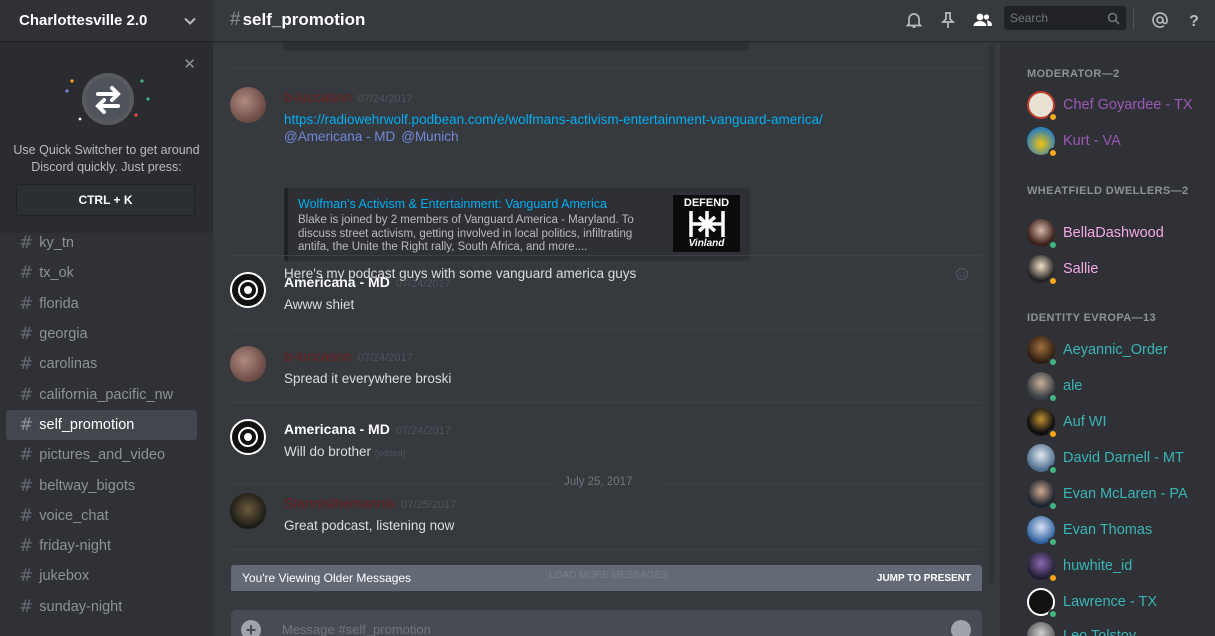 This screenshot has height=636, width=1215. What do you see at coordinates (1119, 567) in the screenshot?
I see `member-item: huwhite_id` at bounding box center [1119, 567].